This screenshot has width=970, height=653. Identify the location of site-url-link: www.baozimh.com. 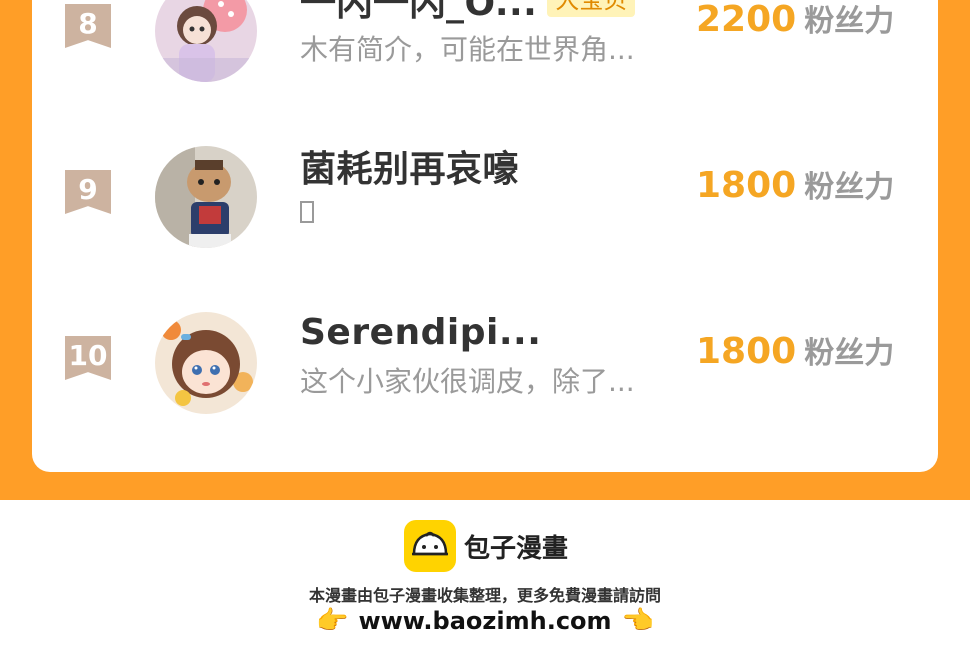
(484, 621).